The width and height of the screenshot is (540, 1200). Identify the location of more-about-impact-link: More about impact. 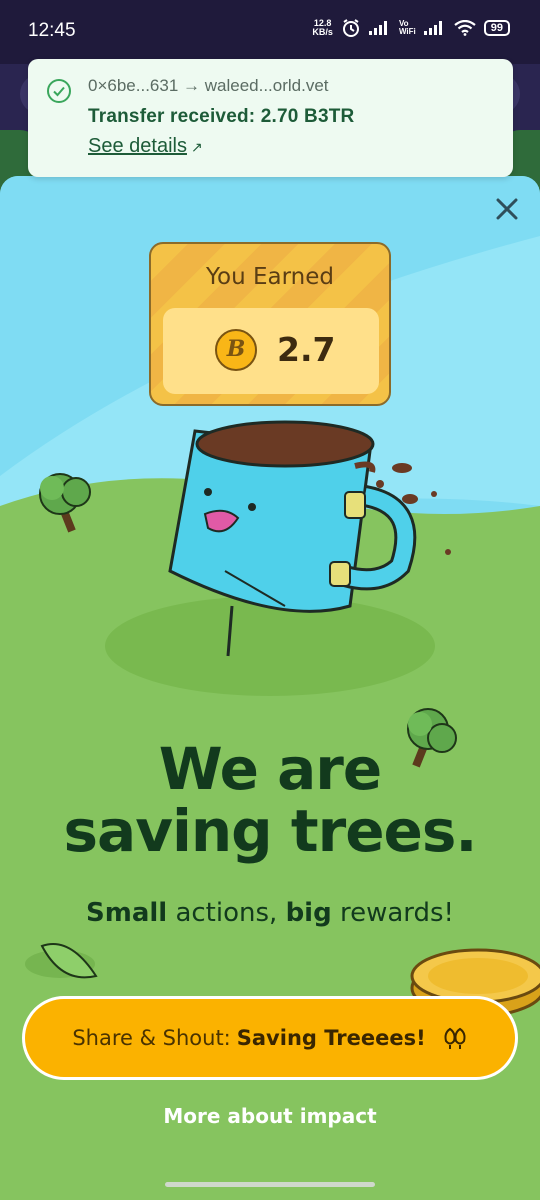
(270, 1116).